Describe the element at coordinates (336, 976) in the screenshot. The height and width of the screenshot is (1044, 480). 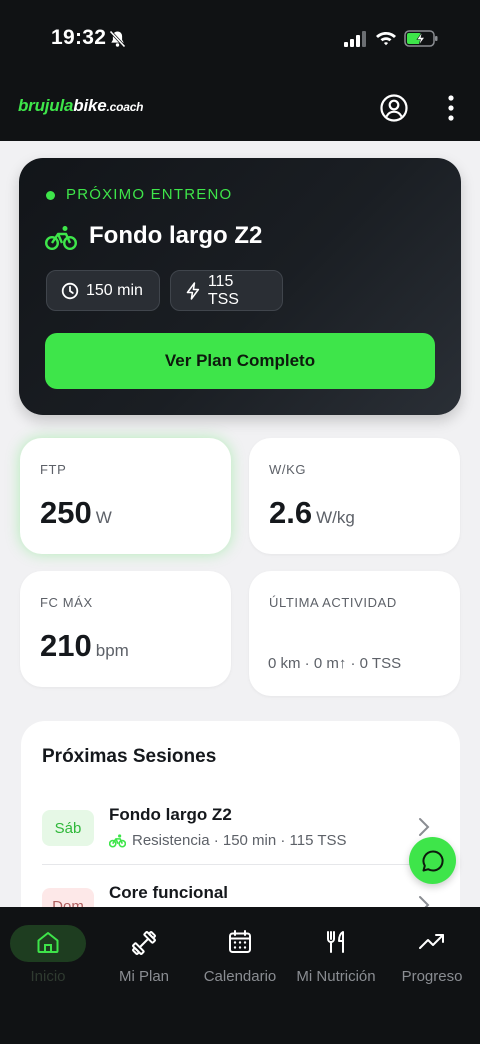
I see `nav-label: Mi Nutrición` at that location.